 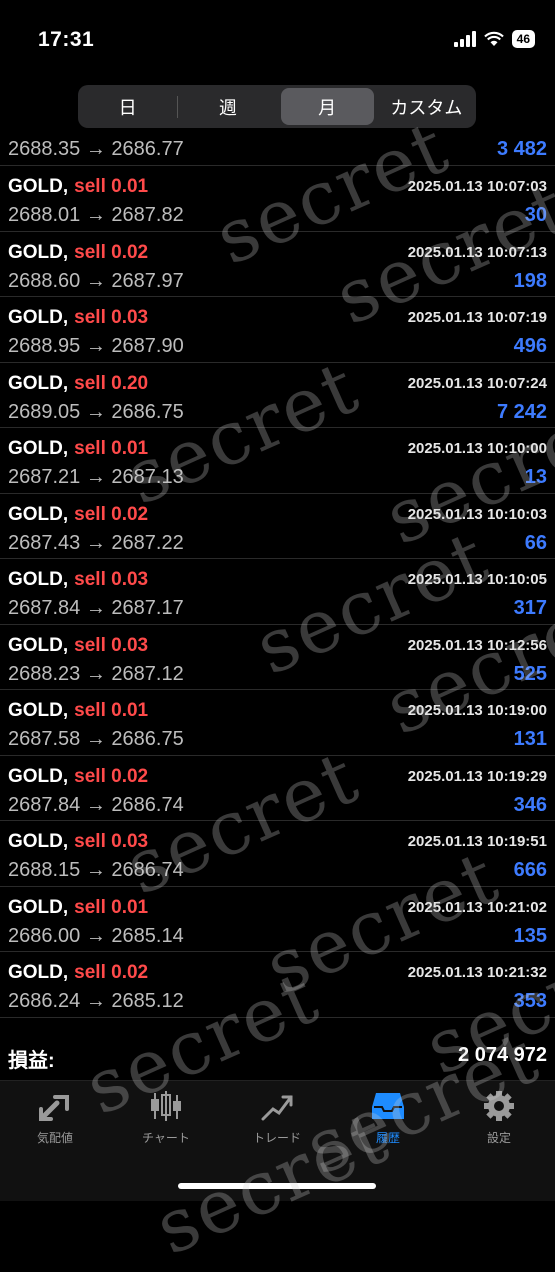 I want to click on trade-timestamp: 2025.01.13 10:10:00, so click(x=477, y=448).